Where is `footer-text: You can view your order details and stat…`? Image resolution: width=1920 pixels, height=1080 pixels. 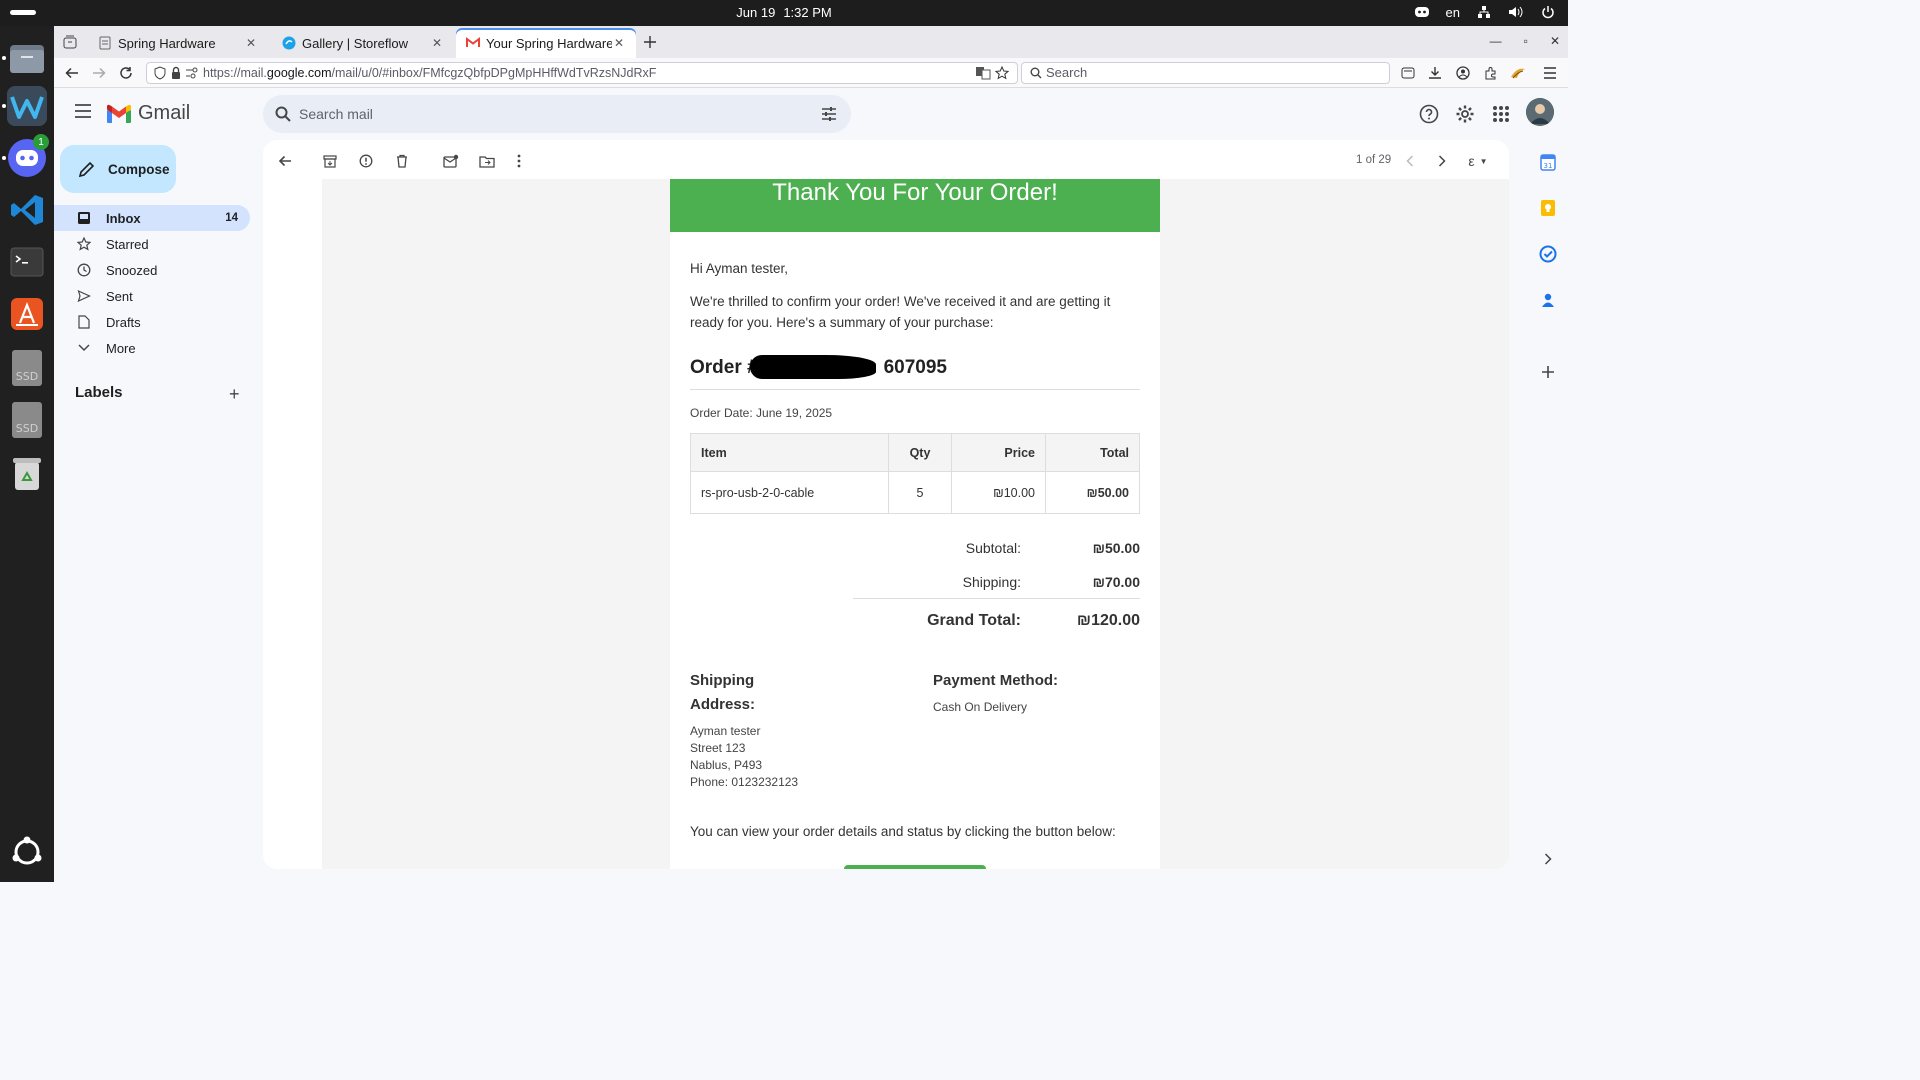 footer-text: You can view your order details and stat… is located at coordinates (903, 831).